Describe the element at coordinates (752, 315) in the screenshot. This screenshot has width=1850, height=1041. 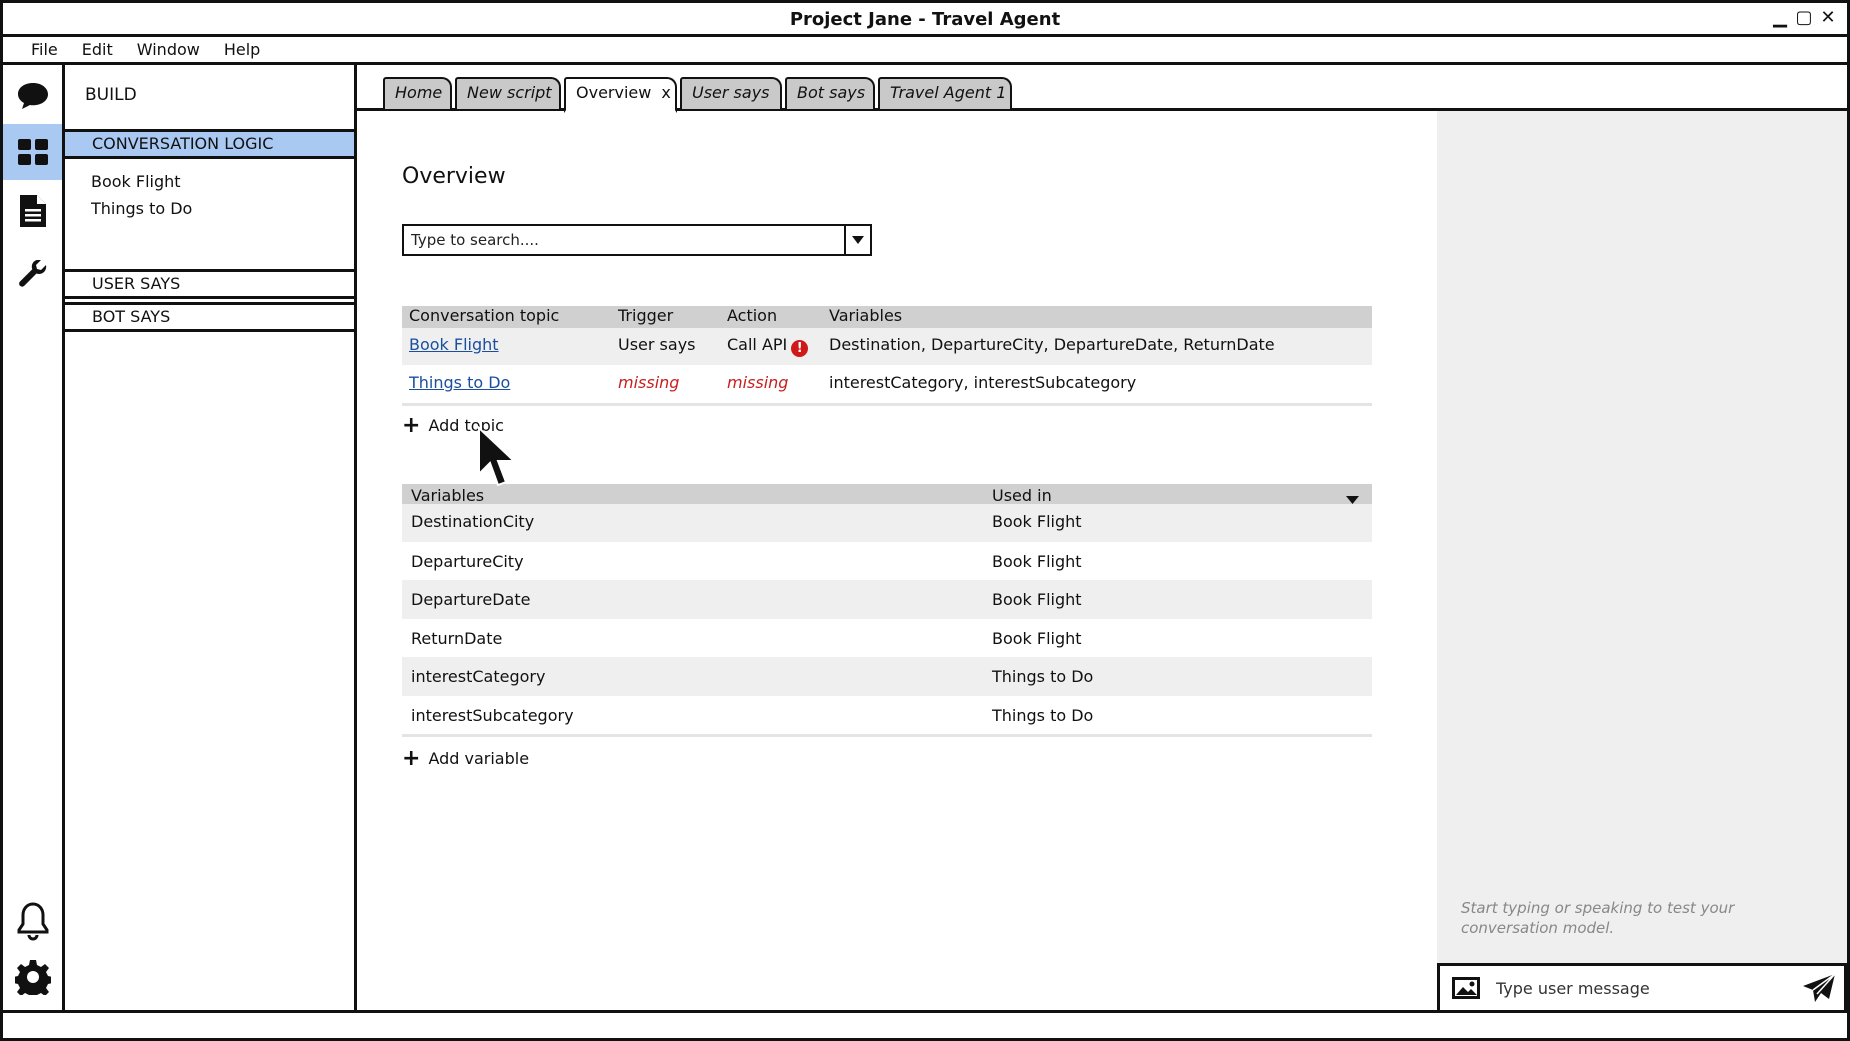
I see `col-action: Action` at that location.